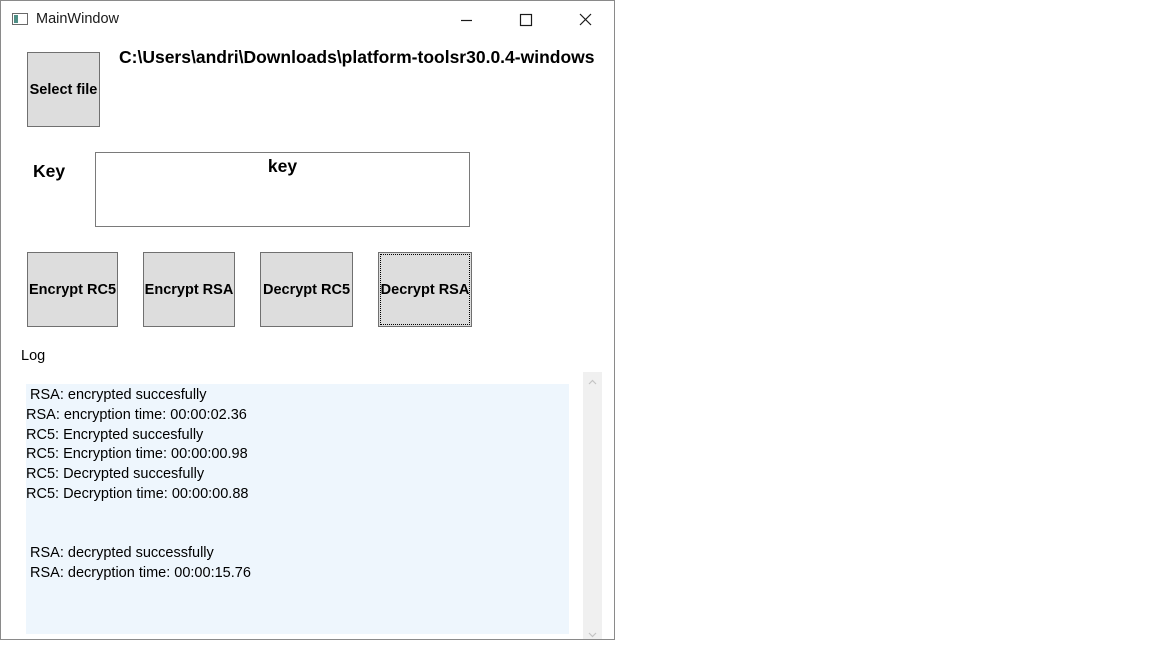 Image resolution: width=1152 pixels, height=648 pixels. I want to click on encrypt-rsa-button: Encrypt RSA, so click(189, 289).